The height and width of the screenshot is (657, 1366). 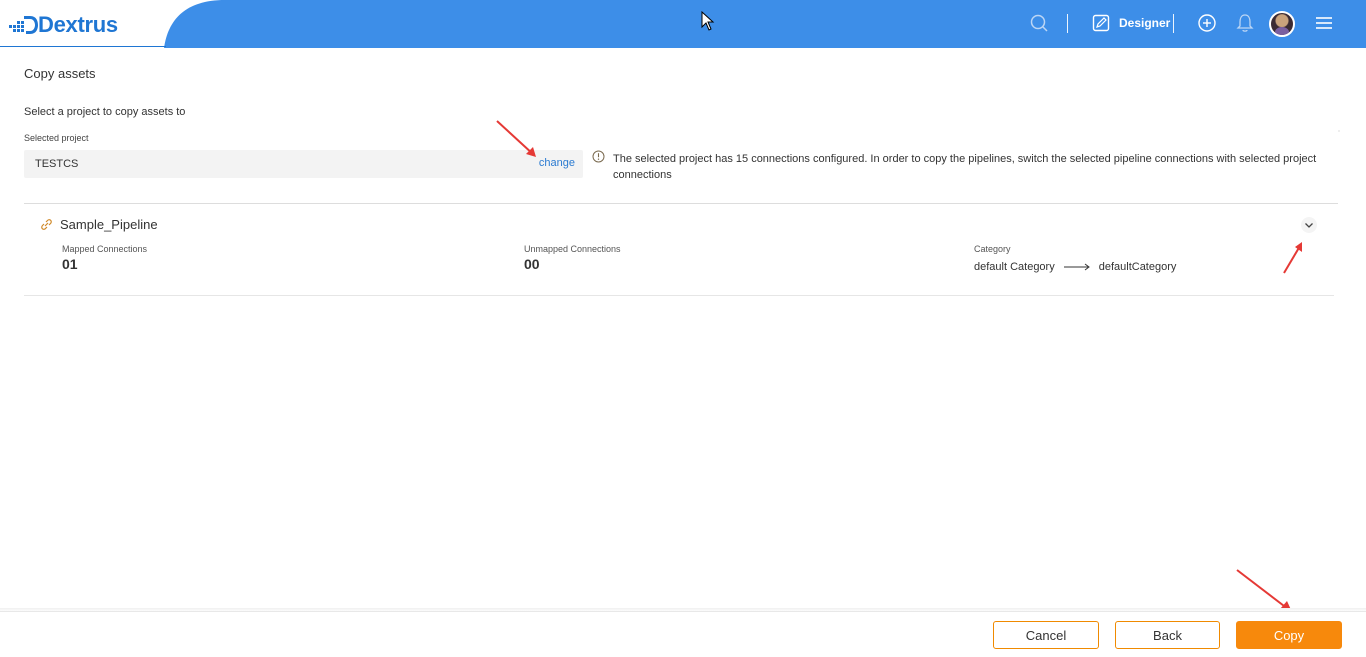 I want to click on cancel-button: Cancel, so click(x=1046, y=635).